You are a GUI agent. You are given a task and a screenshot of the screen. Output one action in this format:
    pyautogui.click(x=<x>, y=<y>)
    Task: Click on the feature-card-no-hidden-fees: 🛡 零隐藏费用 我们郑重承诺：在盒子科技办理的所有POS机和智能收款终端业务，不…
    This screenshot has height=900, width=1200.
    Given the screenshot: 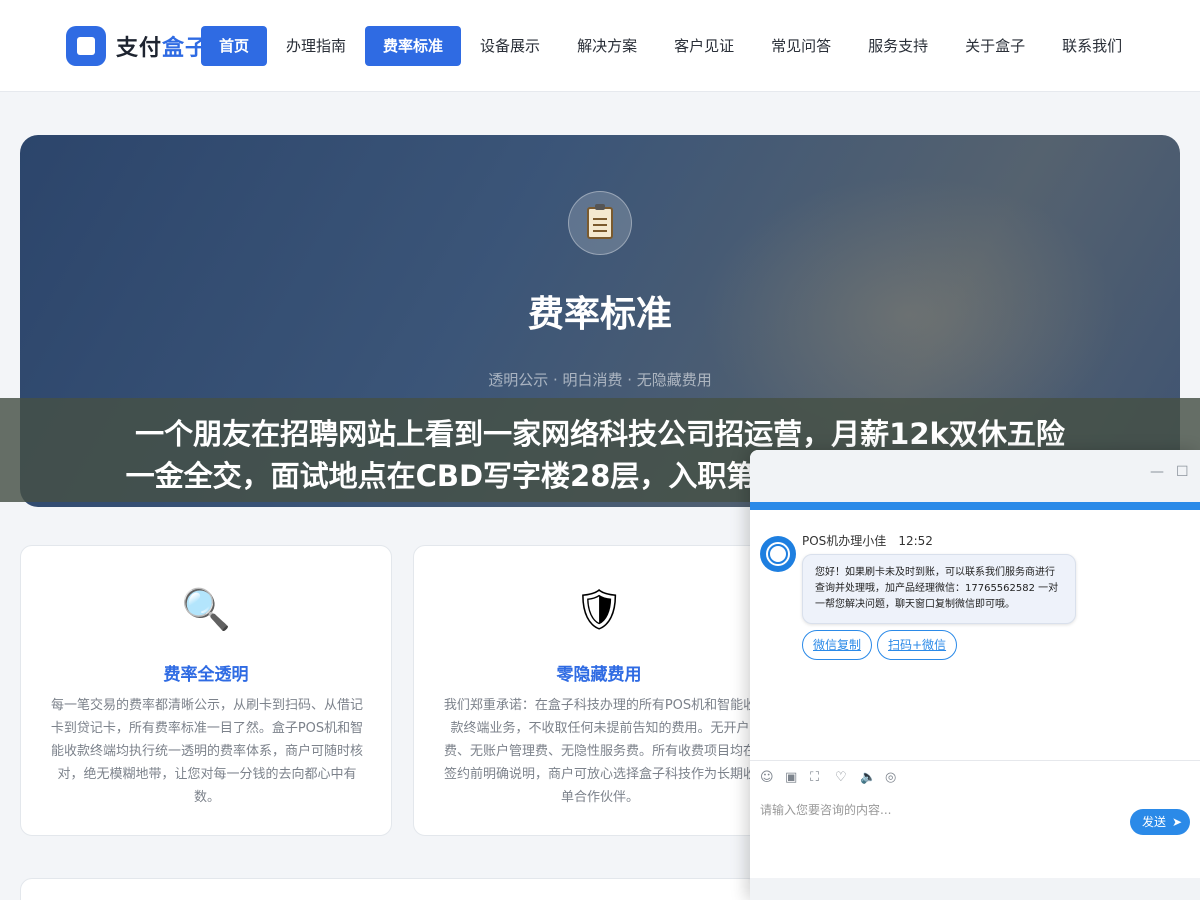 What is the action you would take?
    pyautogui.click(x=599, y=690)
    